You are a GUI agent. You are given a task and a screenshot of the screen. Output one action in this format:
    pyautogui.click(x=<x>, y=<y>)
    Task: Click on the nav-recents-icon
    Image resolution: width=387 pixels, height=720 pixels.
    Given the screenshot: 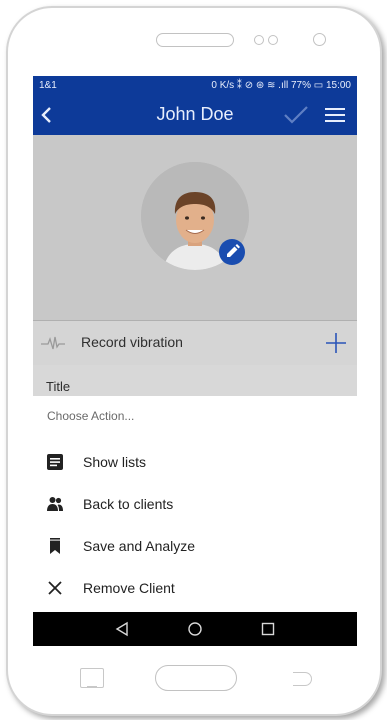 What is the action you would take?
    pyautogui.click(x=268, y=629)
    